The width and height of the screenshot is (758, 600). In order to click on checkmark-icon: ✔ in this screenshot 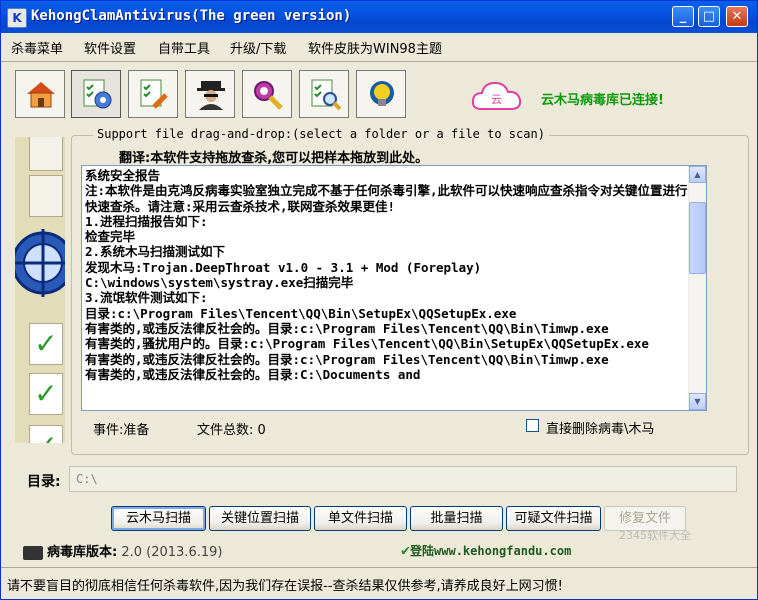, I will do `click(406, 550)`.